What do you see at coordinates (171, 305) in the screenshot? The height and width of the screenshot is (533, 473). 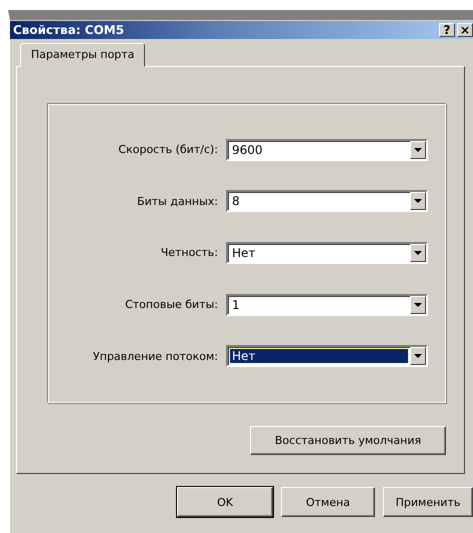 I see `field-label: Стоповые биты:` at bounding box center [171, 305].